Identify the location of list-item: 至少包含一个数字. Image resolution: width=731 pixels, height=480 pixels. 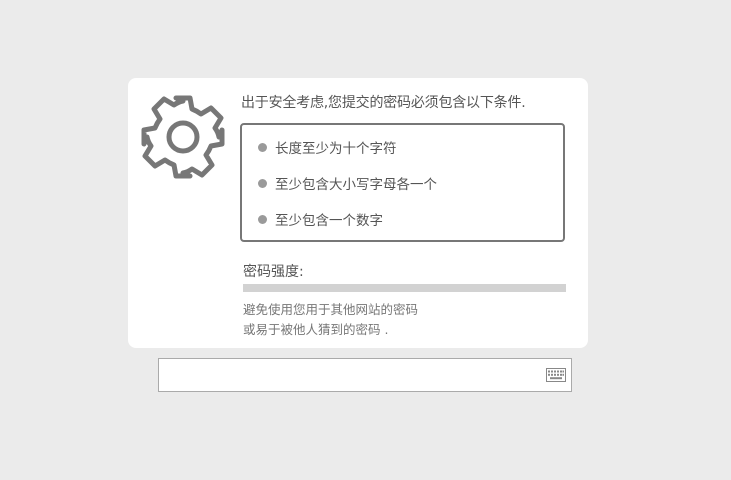
(320, 219).